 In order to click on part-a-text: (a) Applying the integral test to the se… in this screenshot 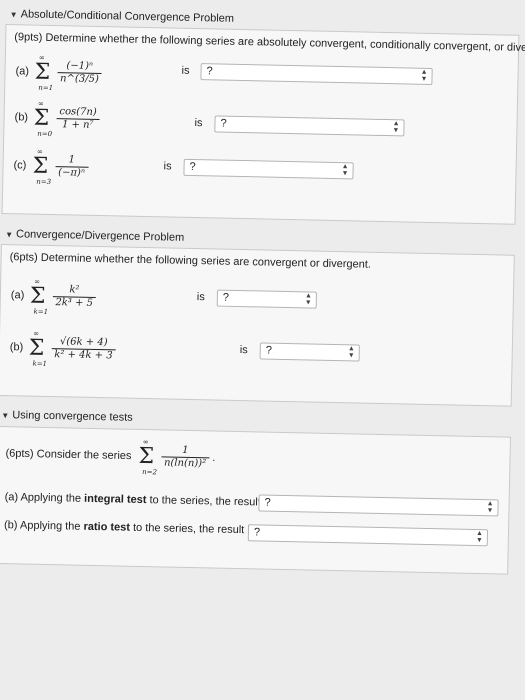, I will do `click(139, 500)`.